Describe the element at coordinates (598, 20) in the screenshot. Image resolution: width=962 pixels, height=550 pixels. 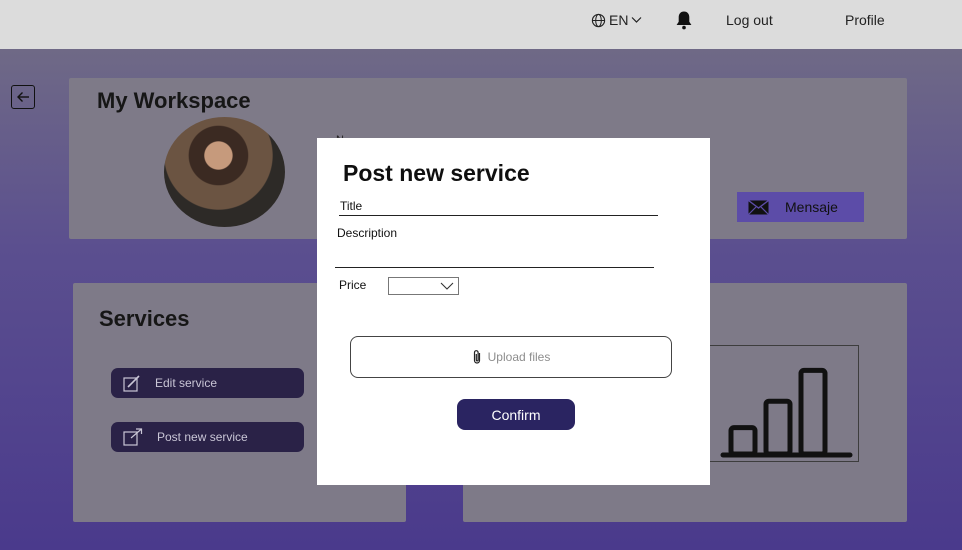
I see `globe-icon` at that location.